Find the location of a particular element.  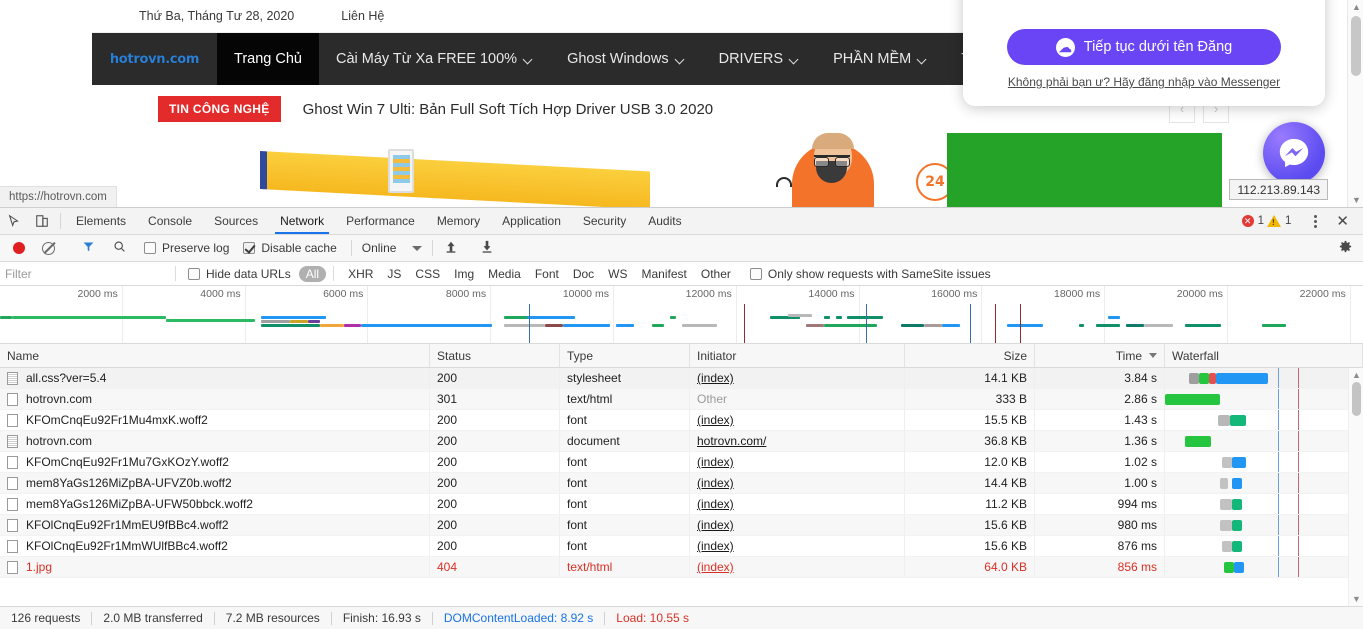

tab-application: Application is located at coordinates (531, 221).